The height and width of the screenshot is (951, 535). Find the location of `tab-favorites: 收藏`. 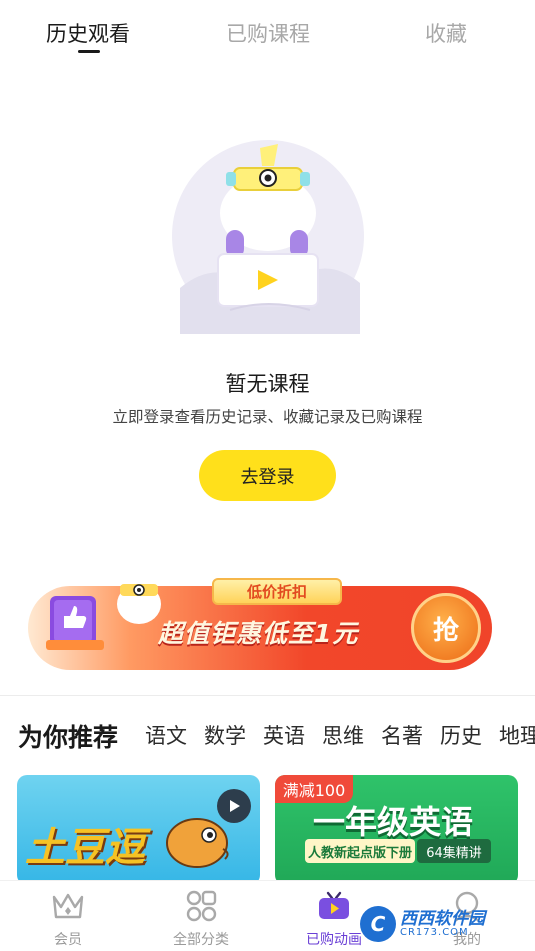

tab-favorites: 收藏 is located at coordinates (446, 33).